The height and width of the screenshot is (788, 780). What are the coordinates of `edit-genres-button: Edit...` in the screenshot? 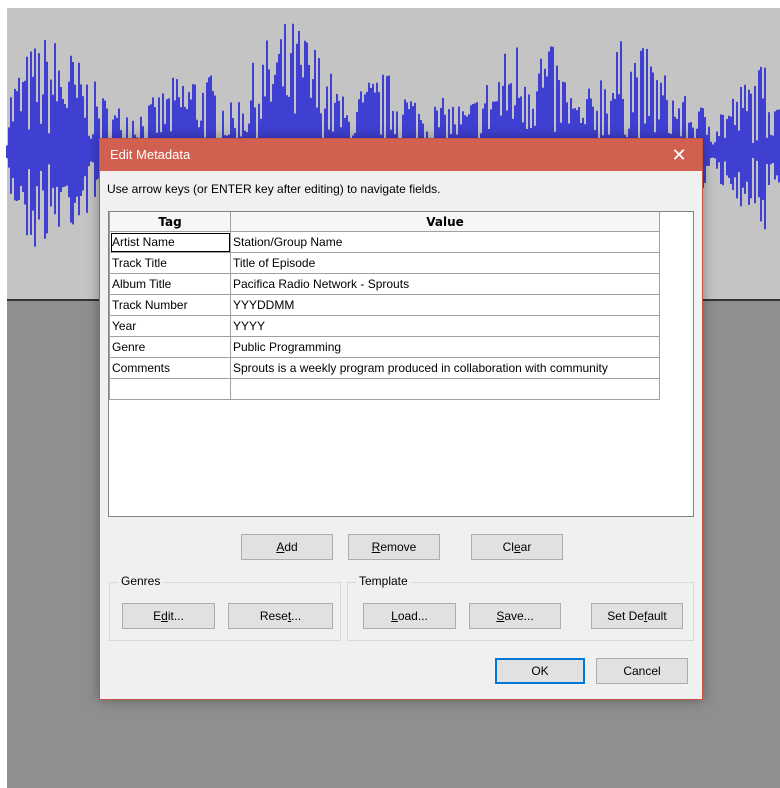 It's located at (168, 616).